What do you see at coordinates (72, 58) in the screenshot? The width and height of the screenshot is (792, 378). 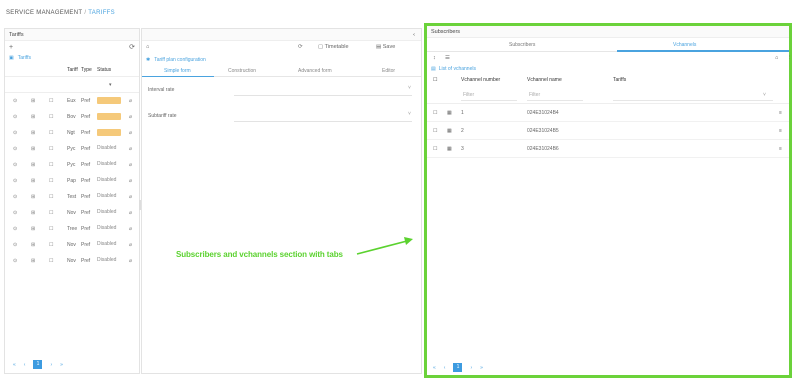 I see `tariffs-tree-link: ▣ Tariffs` at bounding box center [72, 58].